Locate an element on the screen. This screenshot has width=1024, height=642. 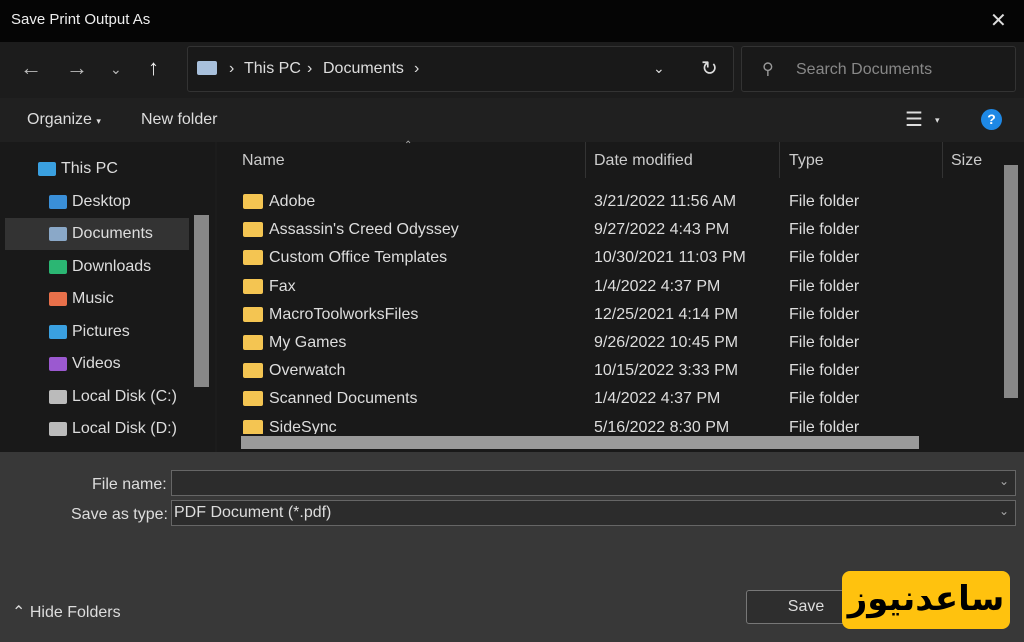
horizontal-scrollbar is located at coordinates (580, 442).